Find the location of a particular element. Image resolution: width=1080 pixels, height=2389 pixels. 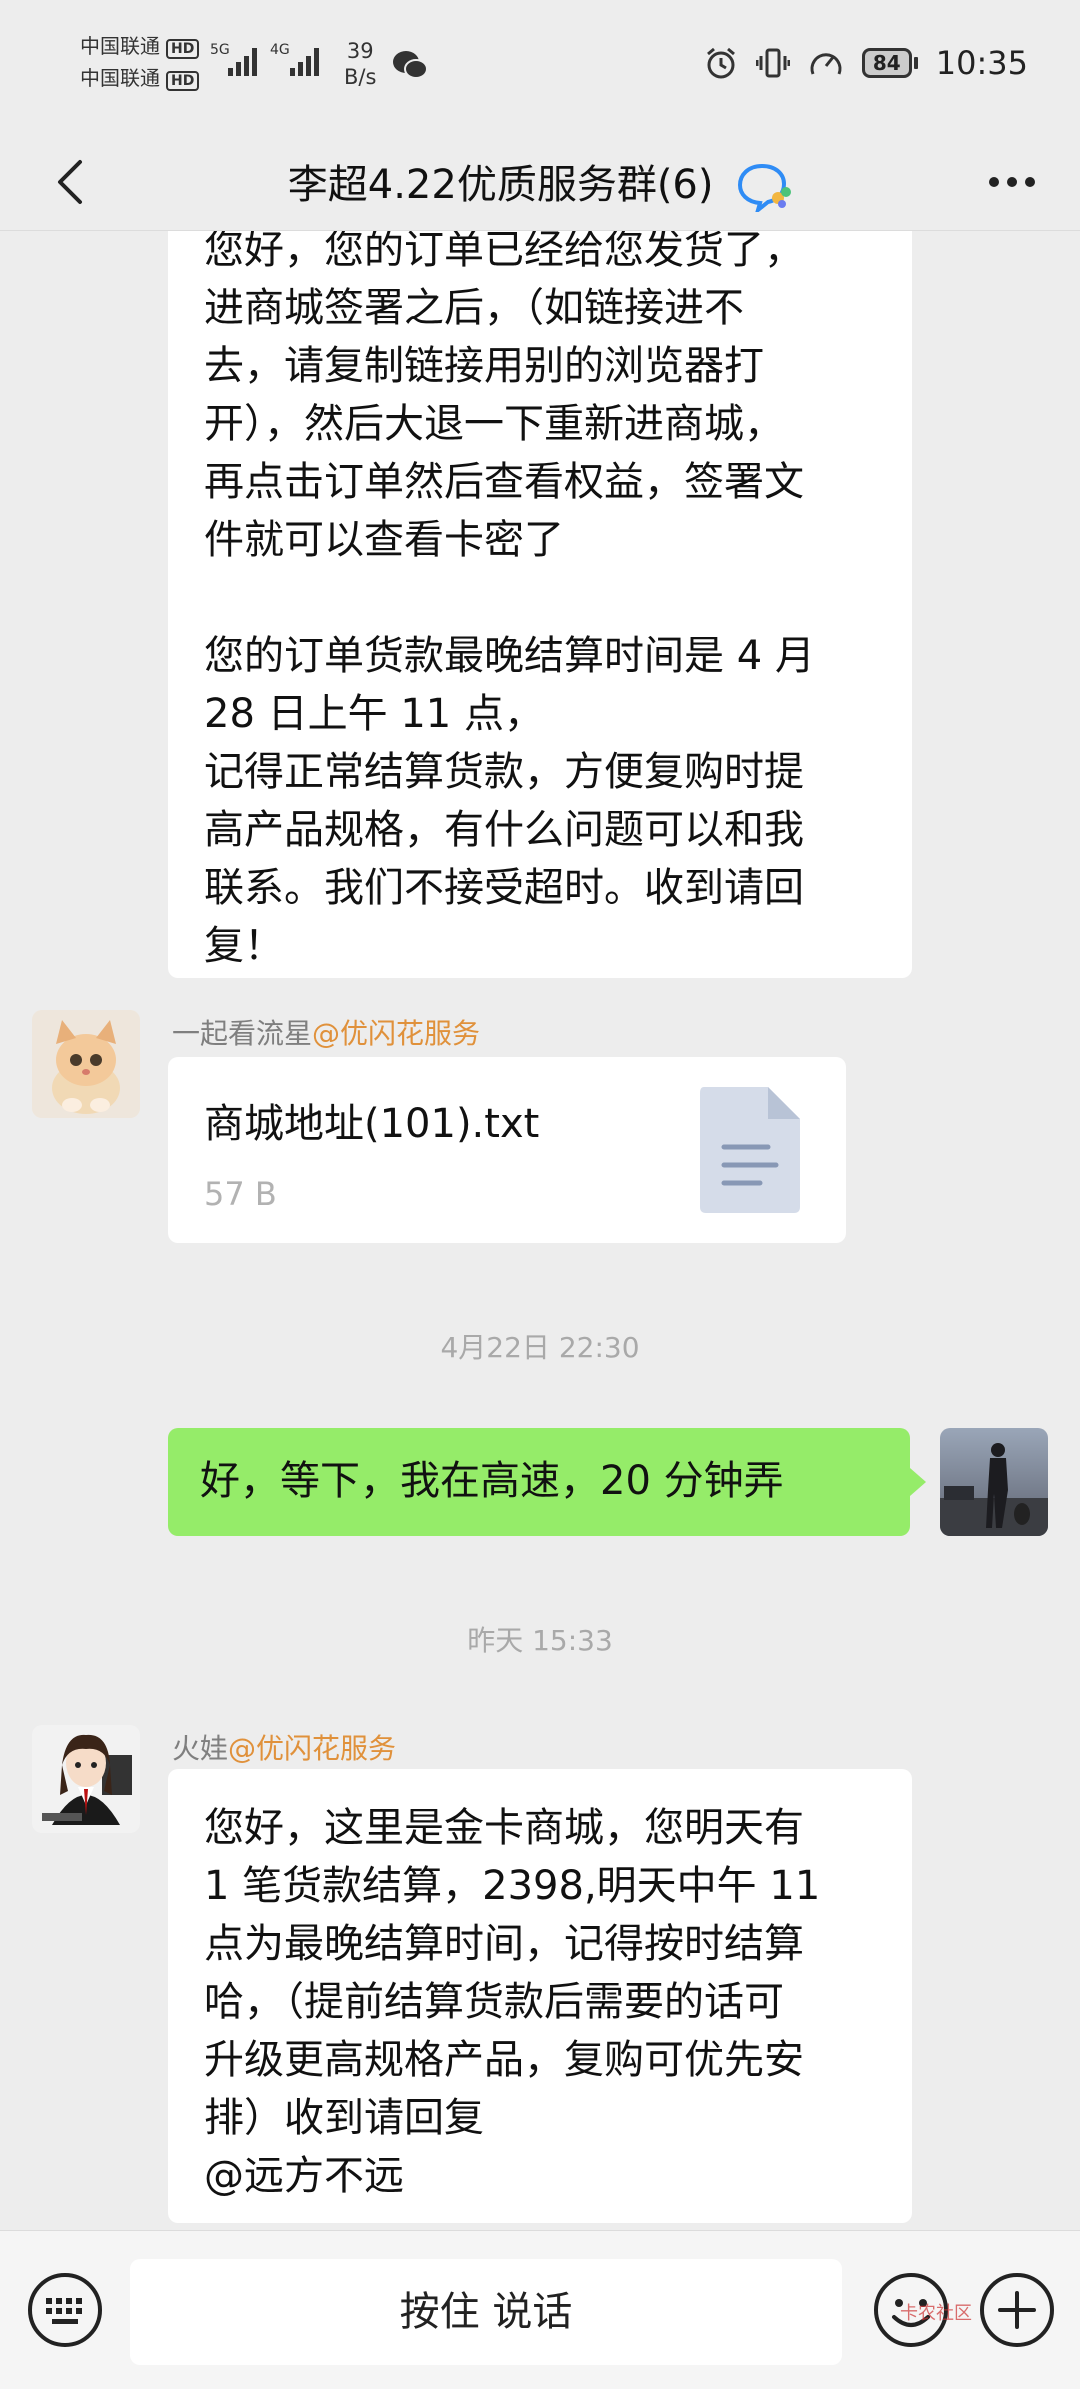

bubble-tail is located at coordinates (918, 1482).